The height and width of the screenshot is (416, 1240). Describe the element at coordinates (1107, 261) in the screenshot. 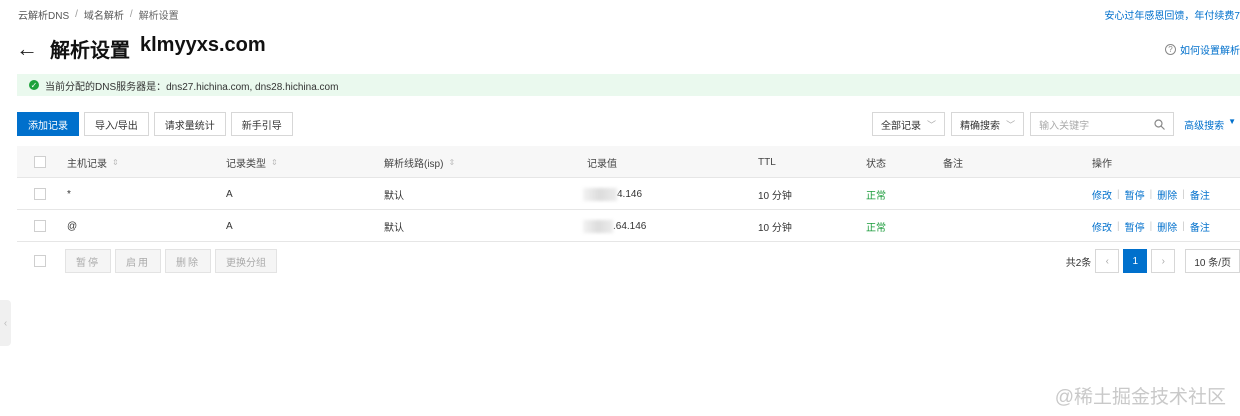

I see `prev-page-icon: ‹` at that location.